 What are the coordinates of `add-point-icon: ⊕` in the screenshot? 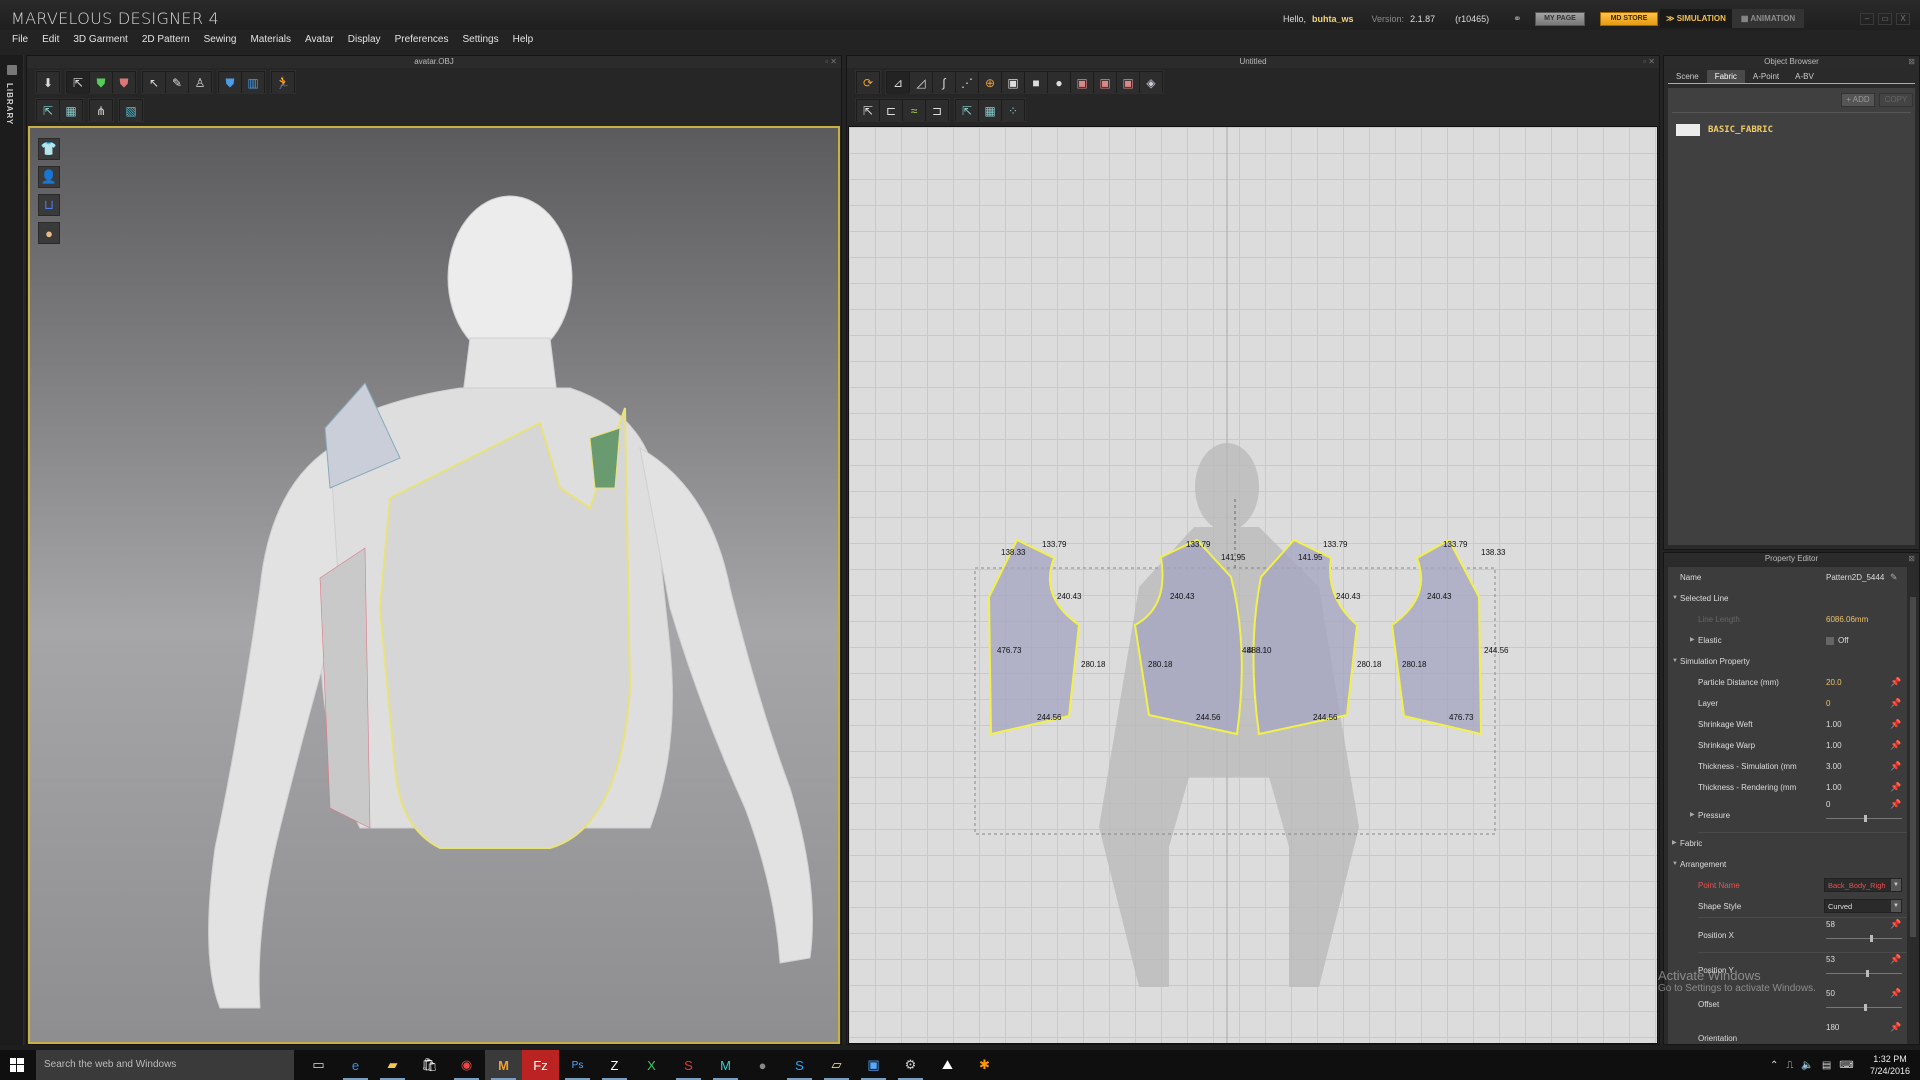 It's located at (990, 83).